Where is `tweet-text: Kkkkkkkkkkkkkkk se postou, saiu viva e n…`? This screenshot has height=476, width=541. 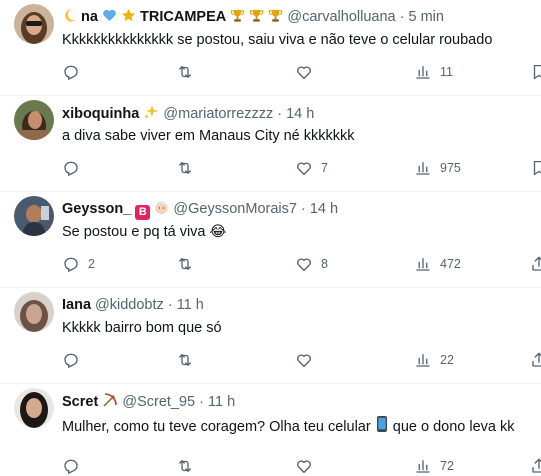
tweet-text: Kkkkkkkkkkkkkkk se postou, saiu viva e n… is located at coordinates (277, 40).